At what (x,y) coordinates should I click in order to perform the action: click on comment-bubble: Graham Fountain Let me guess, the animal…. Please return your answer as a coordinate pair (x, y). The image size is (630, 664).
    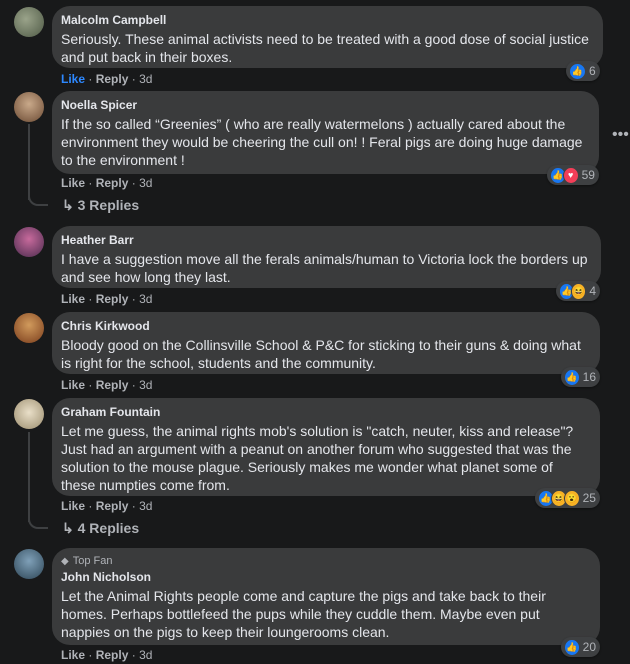
    Looking at the image, I should click on (326, 447).